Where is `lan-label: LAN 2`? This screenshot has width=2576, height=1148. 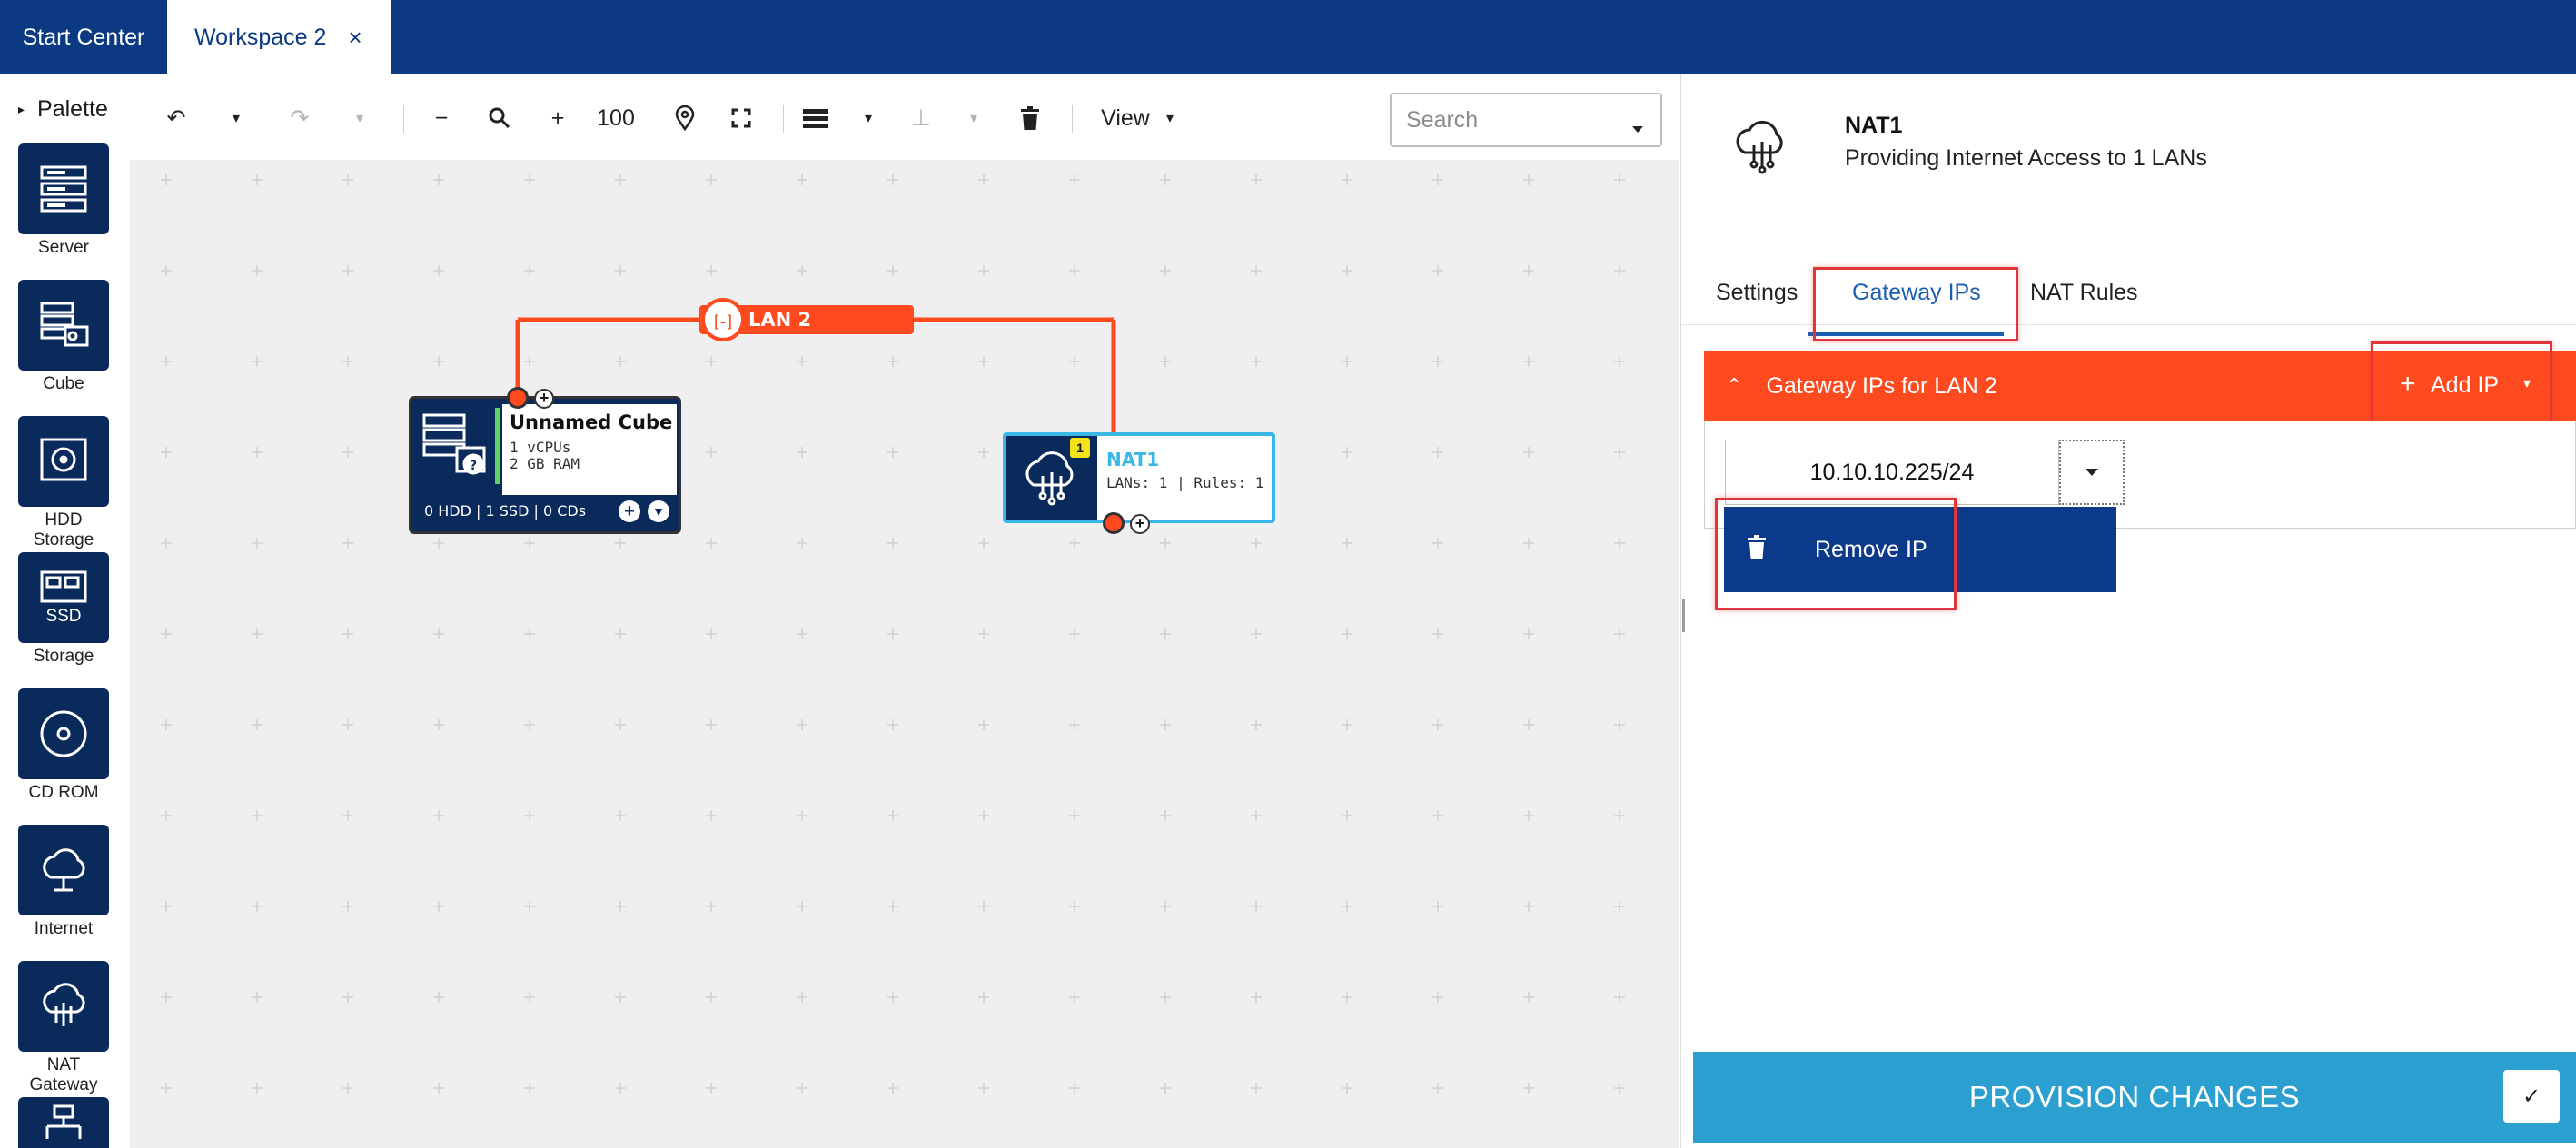
lan-label: LAN 2 is located at coordinates (779, 320).